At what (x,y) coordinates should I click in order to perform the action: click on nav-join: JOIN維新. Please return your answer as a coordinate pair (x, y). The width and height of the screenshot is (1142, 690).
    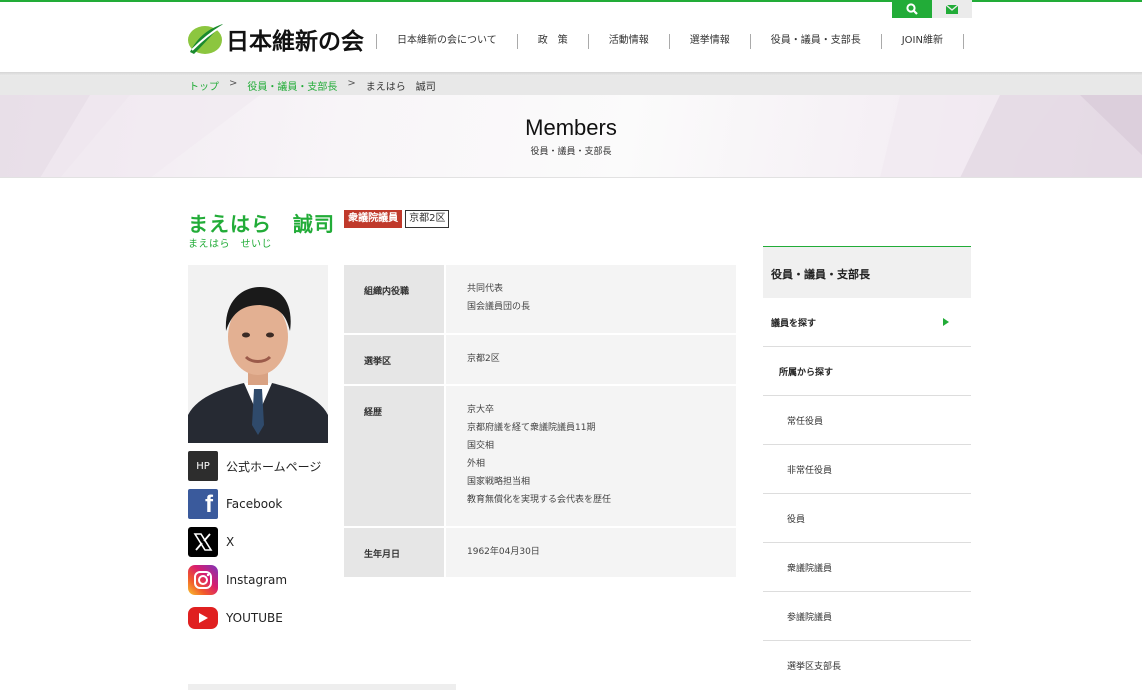
    Looking at the image, I should click on (922, 41).